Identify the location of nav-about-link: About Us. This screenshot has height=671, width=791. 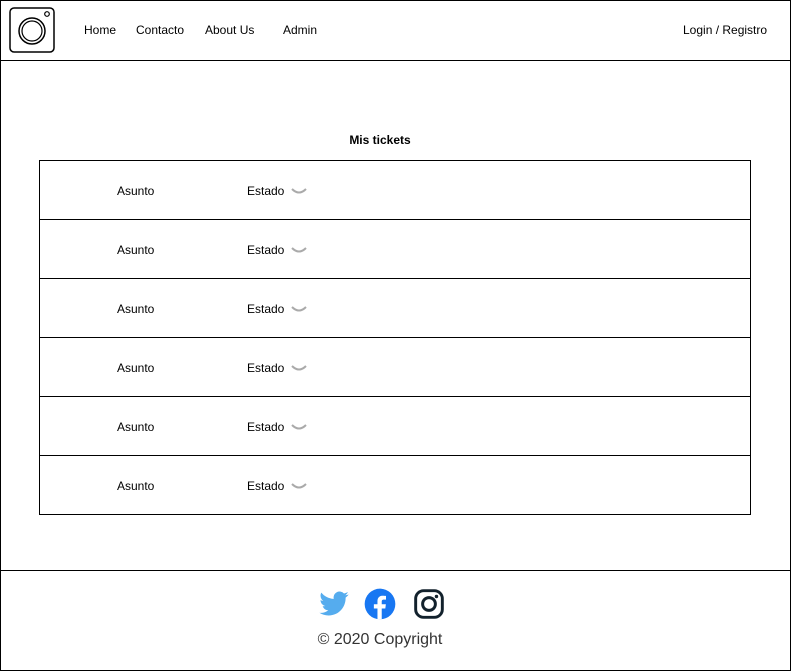
(229, 30).